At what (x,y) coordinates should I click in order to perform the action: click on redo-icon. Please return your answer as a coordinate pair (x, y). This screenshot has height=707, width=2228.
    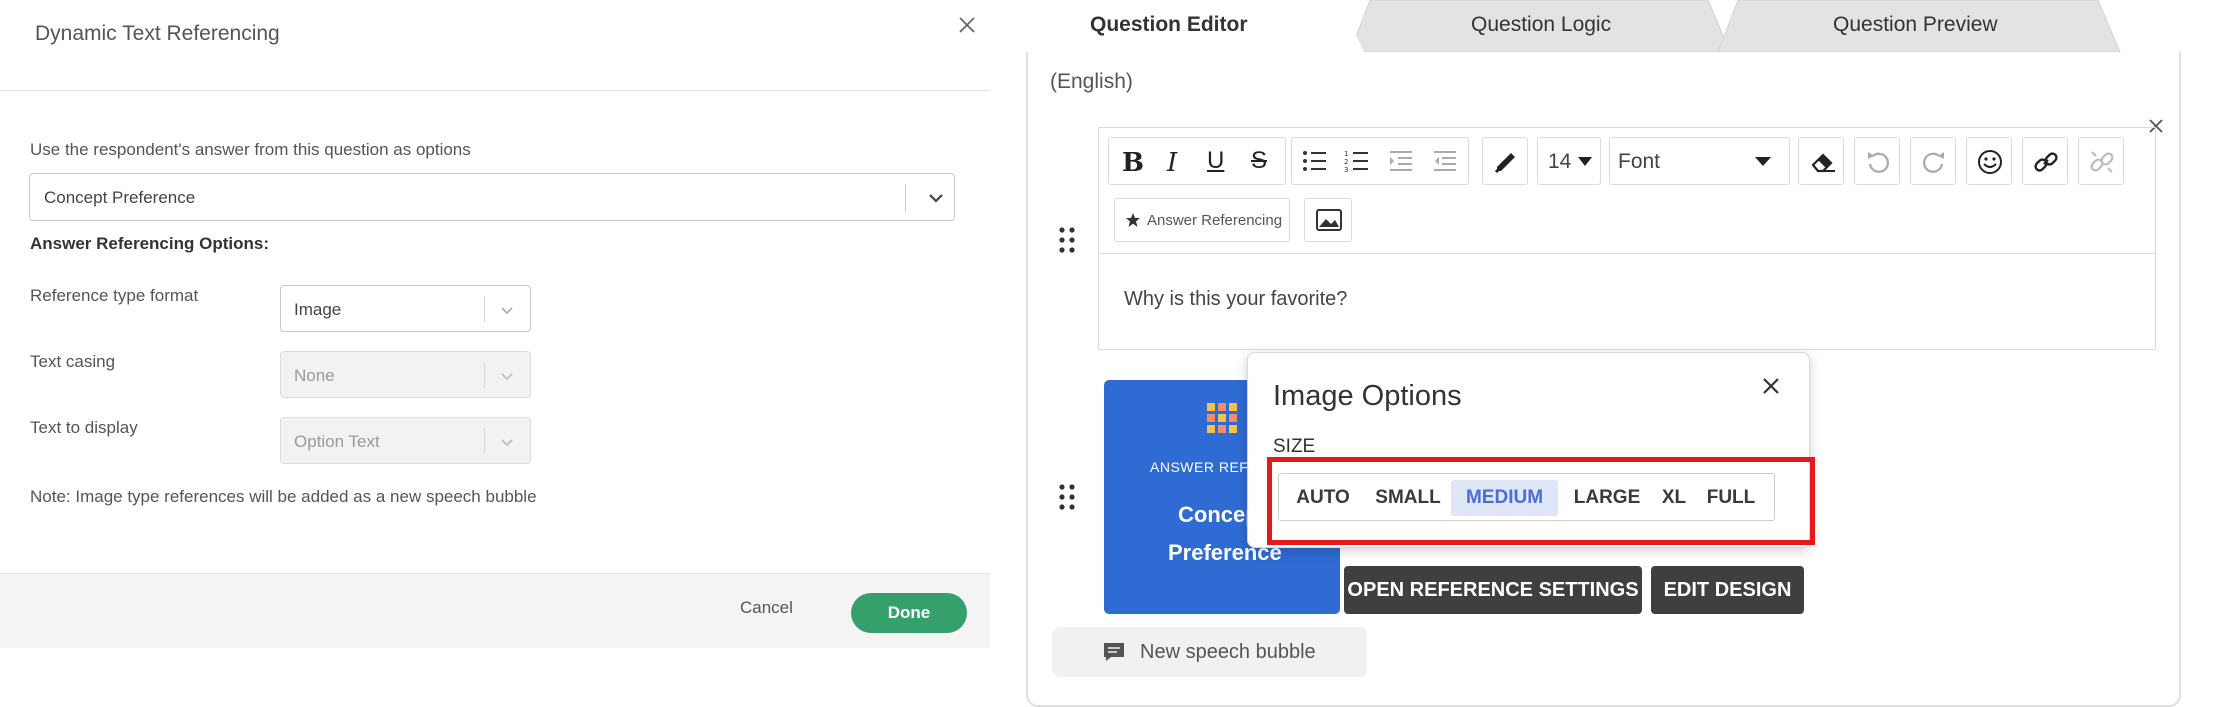
    Looking at the image, I should click on (1933, 161).